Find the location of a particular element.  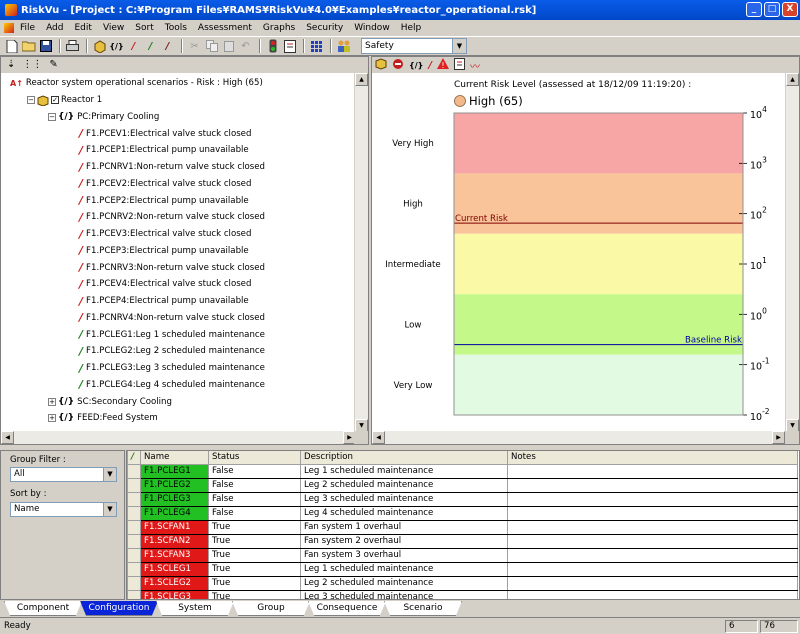

table-row: F1.SCFAN3 True Fan system 3 overhaul is located at coordinates (462, 555).